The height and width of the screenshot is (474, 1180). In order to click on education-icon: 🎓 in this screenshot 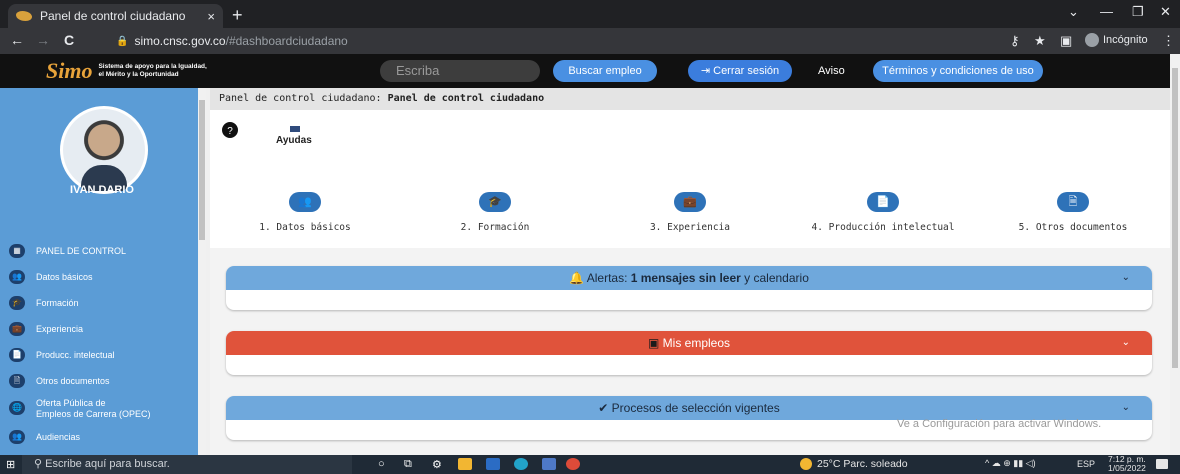, I will do `click(17, 303)`.